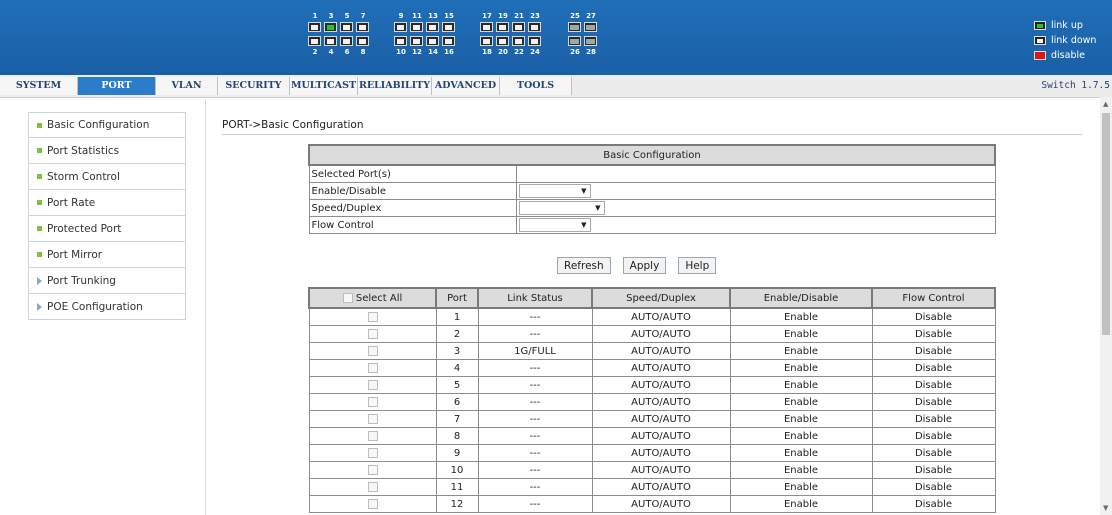  What do you see at coordinates (652, 402) in the screenshot?
I see `table-row: 6 --- AUTO/AUTO Enable Disable` at bounding box center [652, 402].